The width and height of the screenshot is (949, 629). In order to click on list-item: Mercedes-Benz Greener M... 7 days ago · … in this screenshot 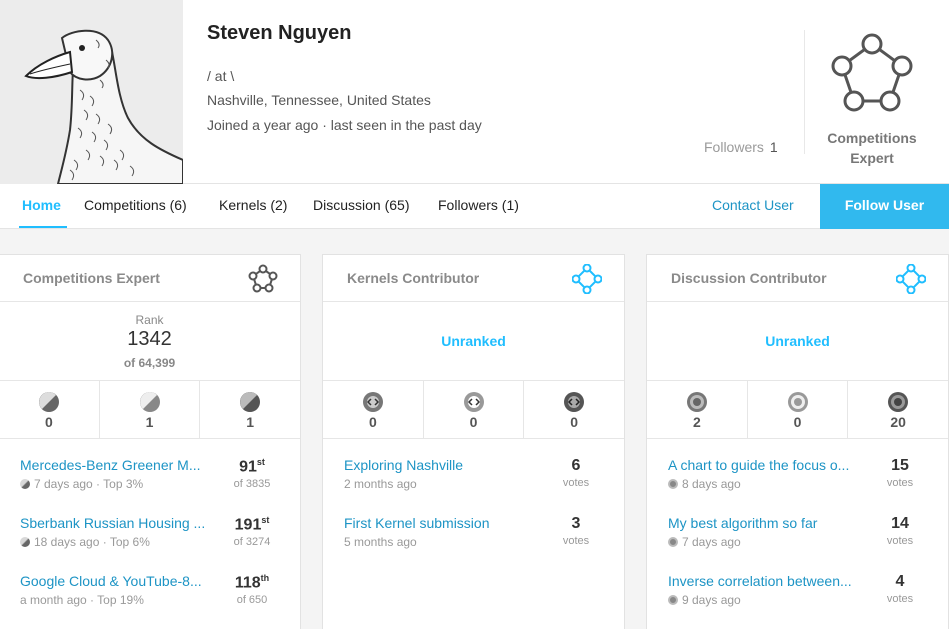, I will do `click(150, 468)`.